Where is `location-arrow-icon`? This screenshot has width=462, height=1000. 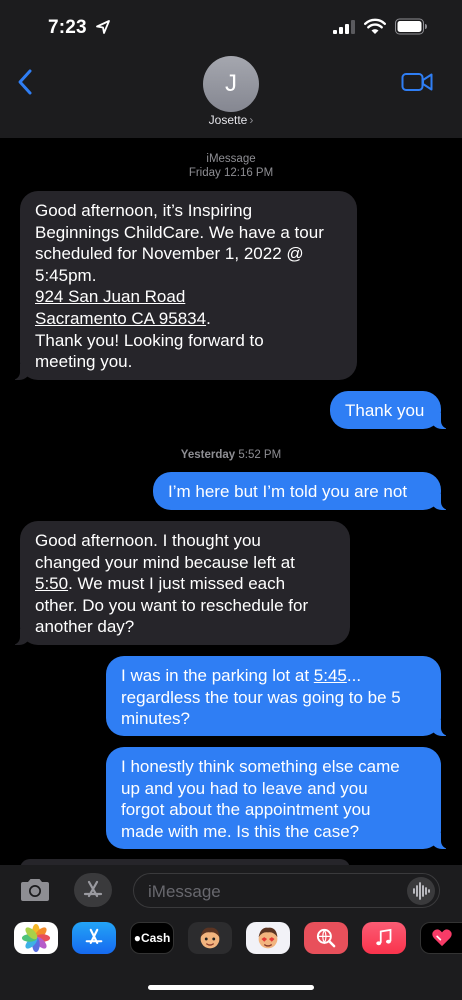
location-arrow-icon is located at coordinates (103, 27).